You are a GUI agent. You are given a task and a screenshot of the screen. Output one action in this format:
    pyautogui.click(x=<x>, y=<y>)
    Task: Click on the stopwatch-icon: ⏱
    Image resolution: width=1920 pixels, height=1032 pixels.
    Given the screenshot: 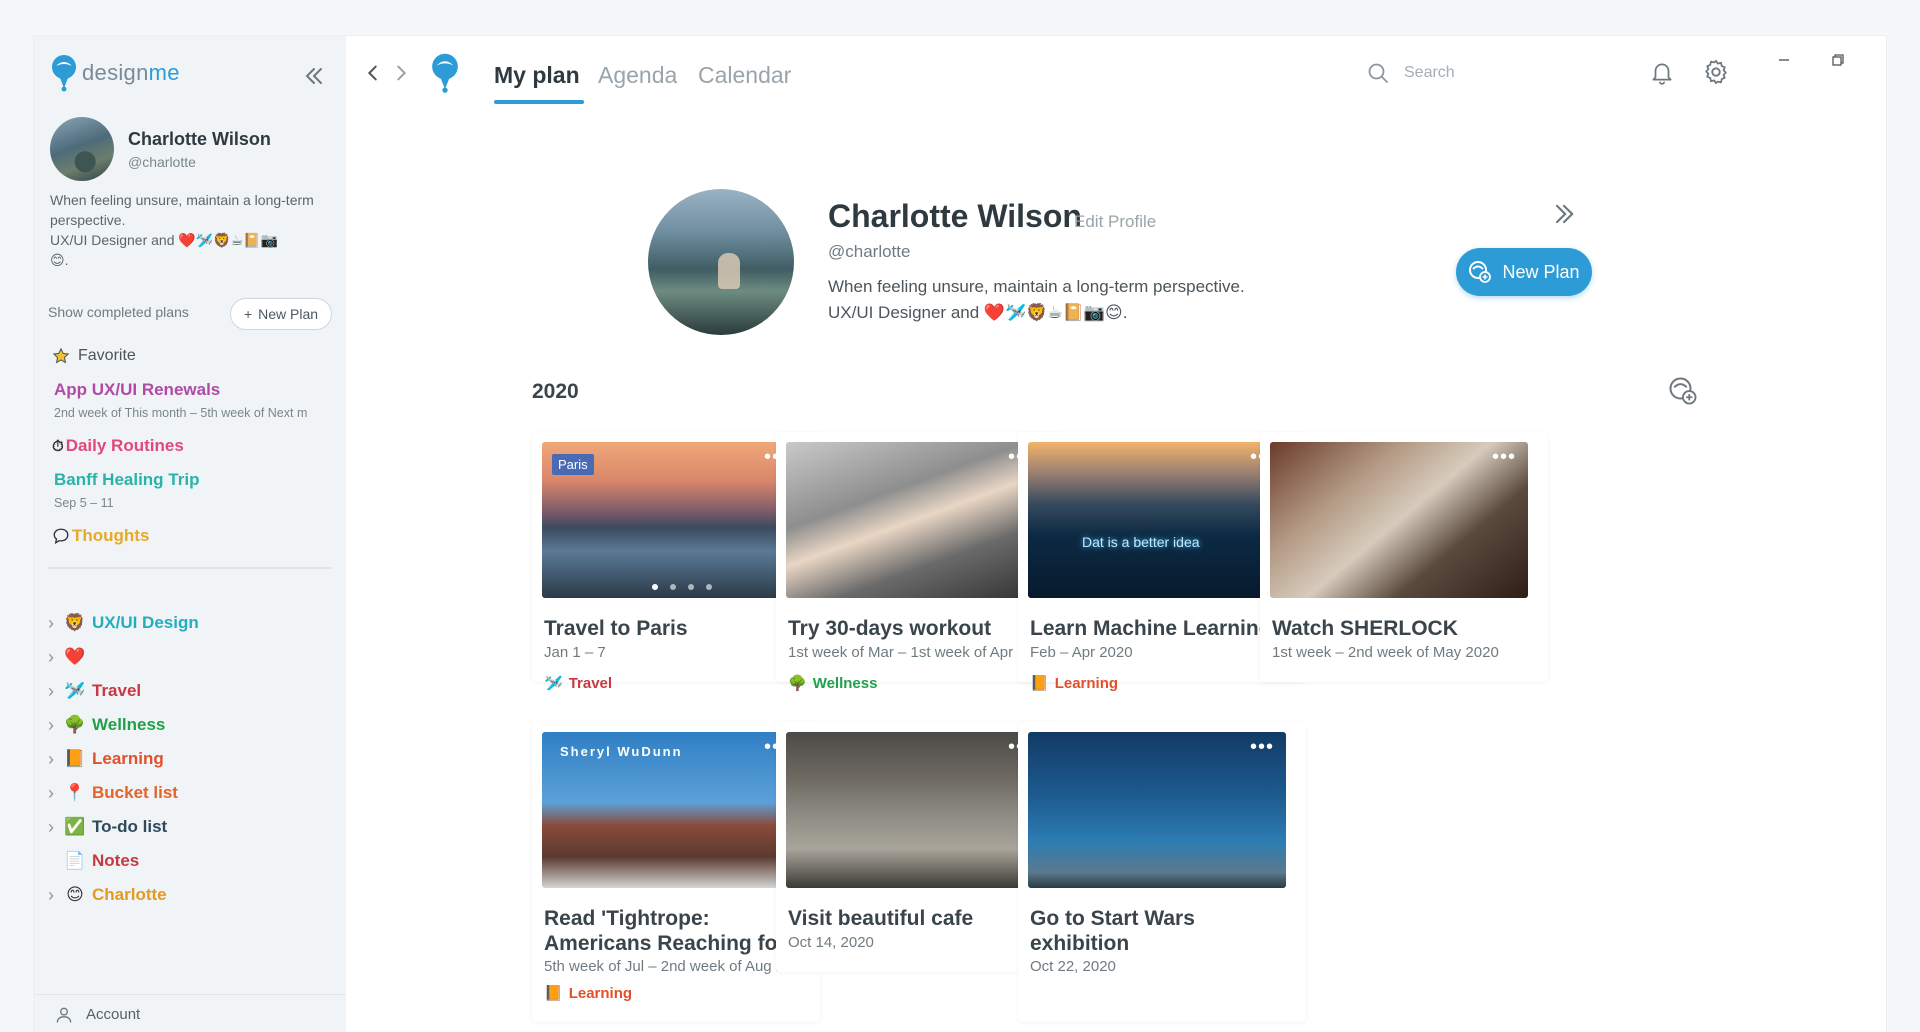 What is the action you would take?
    pyautogui.click(x=58, y=446)
    